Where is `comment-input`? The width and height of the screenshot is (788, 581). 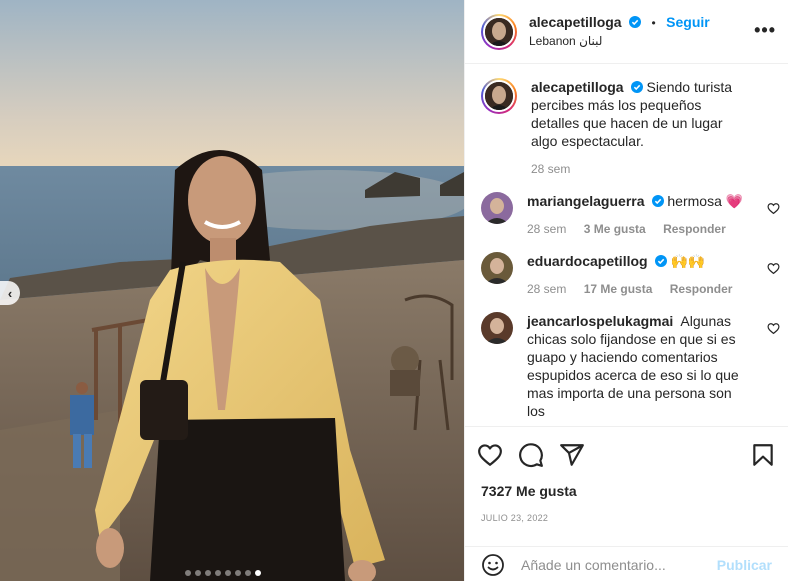 comment-input is located at coordinates (619, 564).